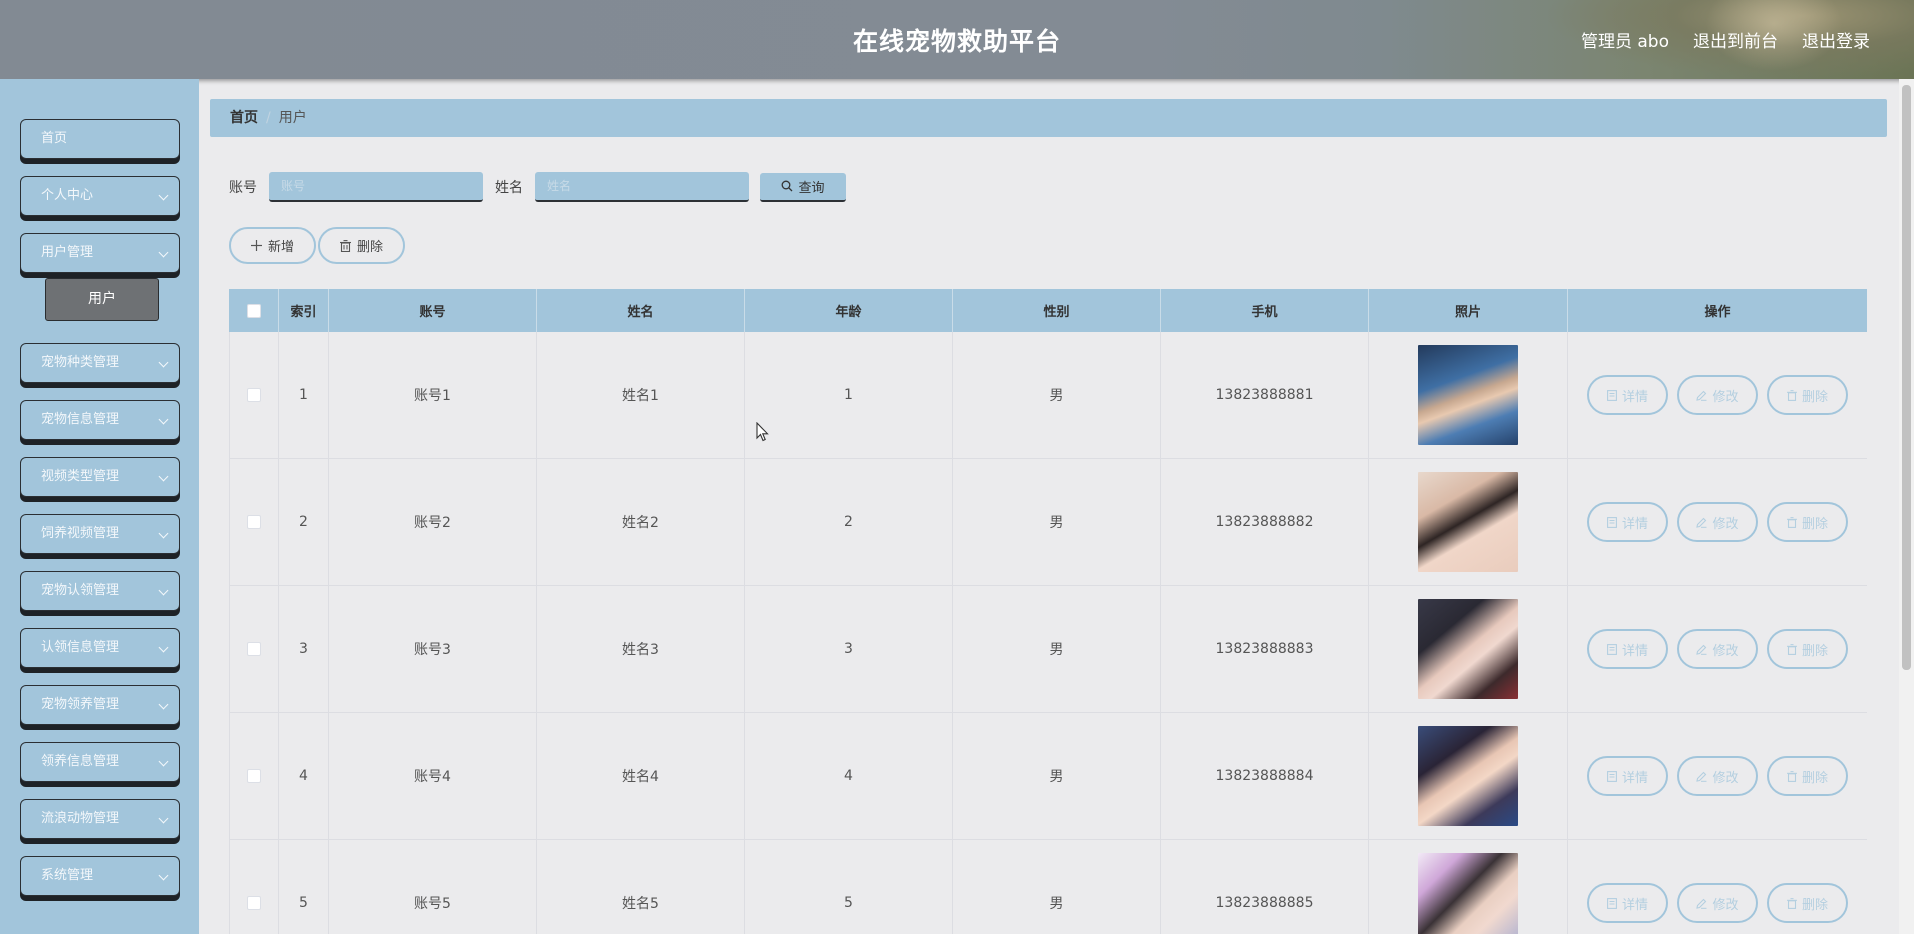 The height and width of the screenshot is (934, 1914). Describe the element at coordinates (281, 246) in the screenshot. I see `add-button-label: 新增` at that location.